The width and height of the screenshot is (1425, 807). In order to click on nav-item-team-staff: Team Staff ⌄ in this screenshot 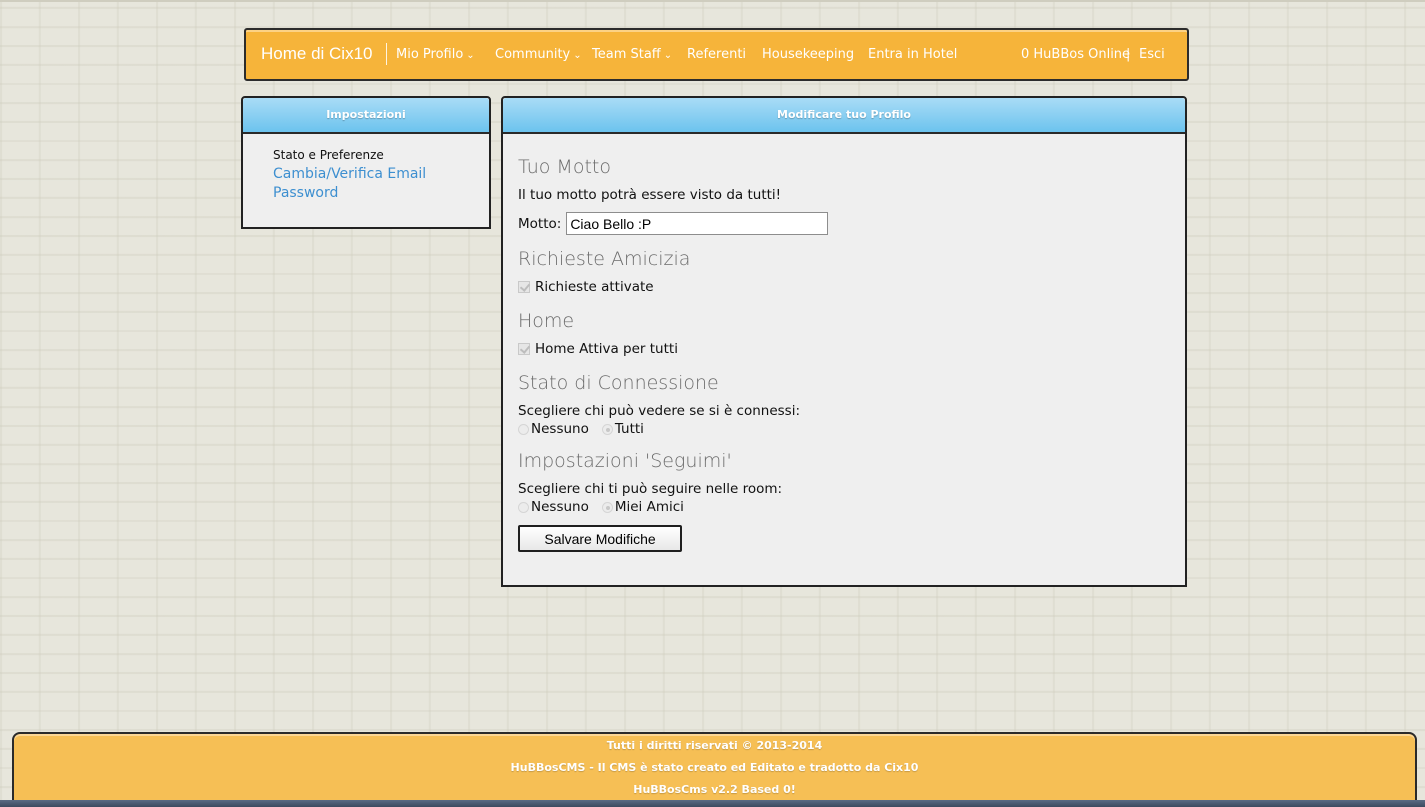, I will do `click(632, 54)`.